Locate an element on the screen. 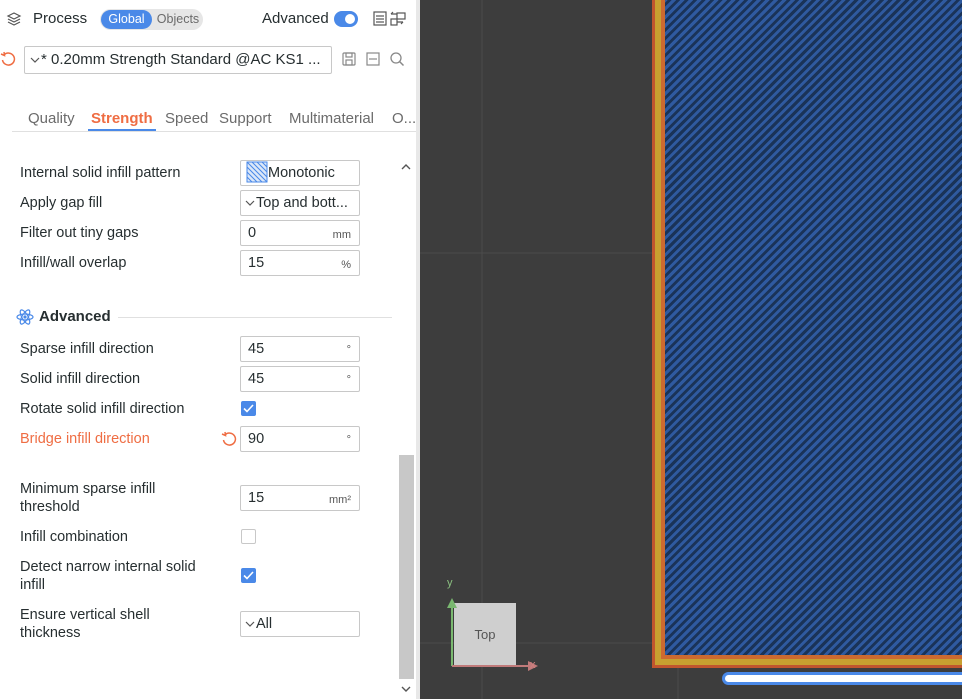  apply-gap-fill-label: Apply gap fill is located at coordinates (61, 203).